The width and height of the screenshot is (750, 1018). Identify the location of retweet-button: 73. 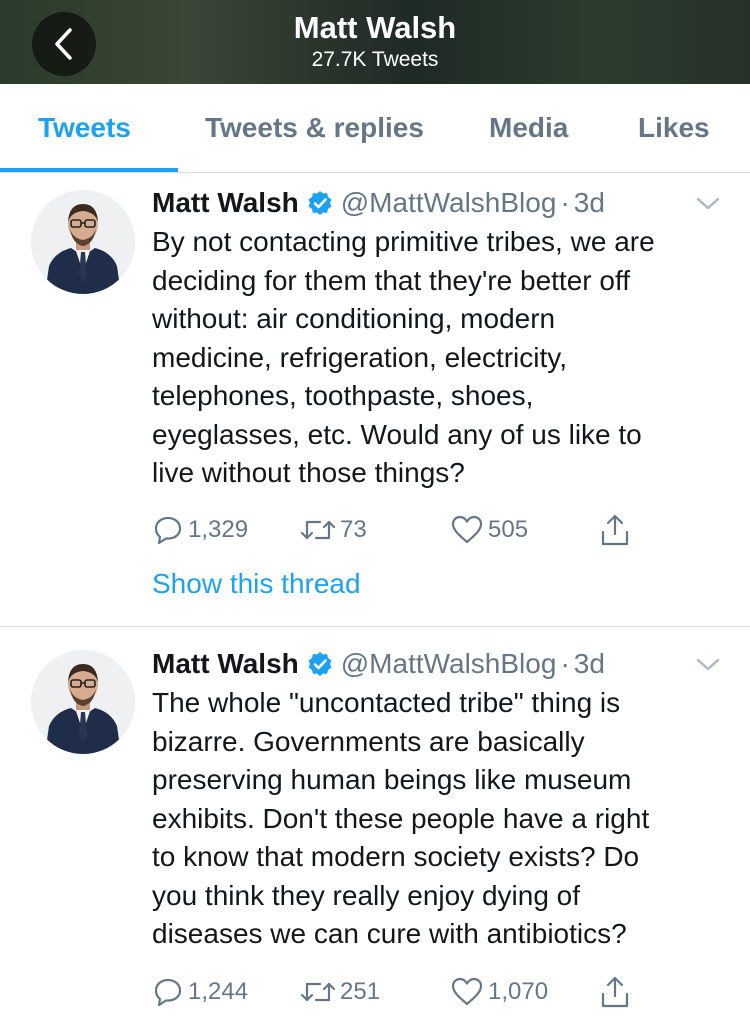
(333, 530).